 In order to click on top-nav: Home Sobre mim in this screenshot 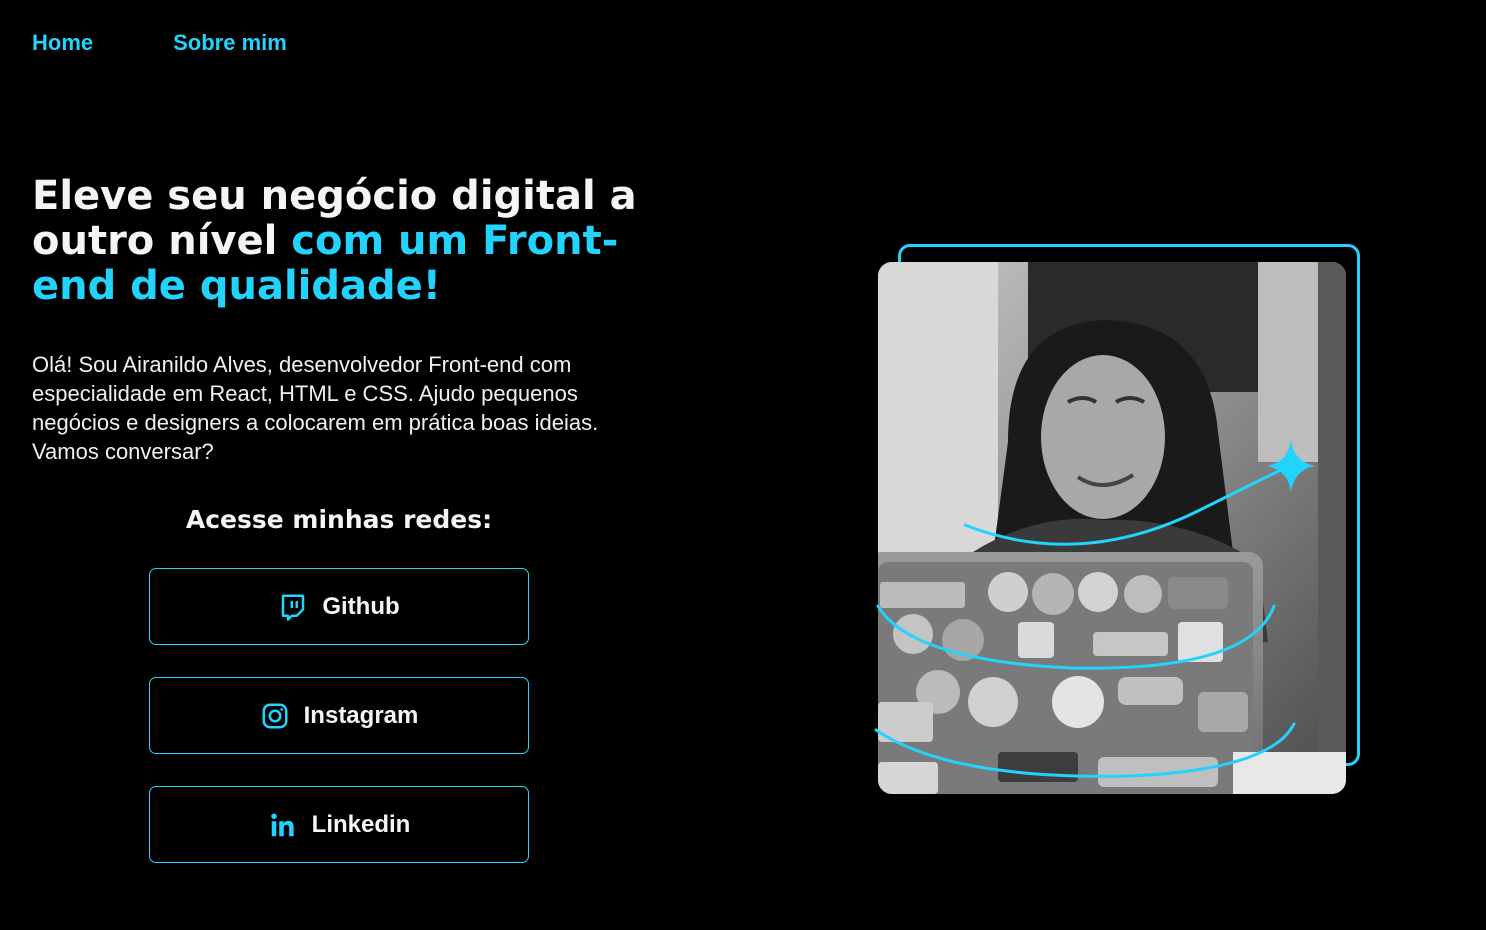, I will do `click(159, 43)`.